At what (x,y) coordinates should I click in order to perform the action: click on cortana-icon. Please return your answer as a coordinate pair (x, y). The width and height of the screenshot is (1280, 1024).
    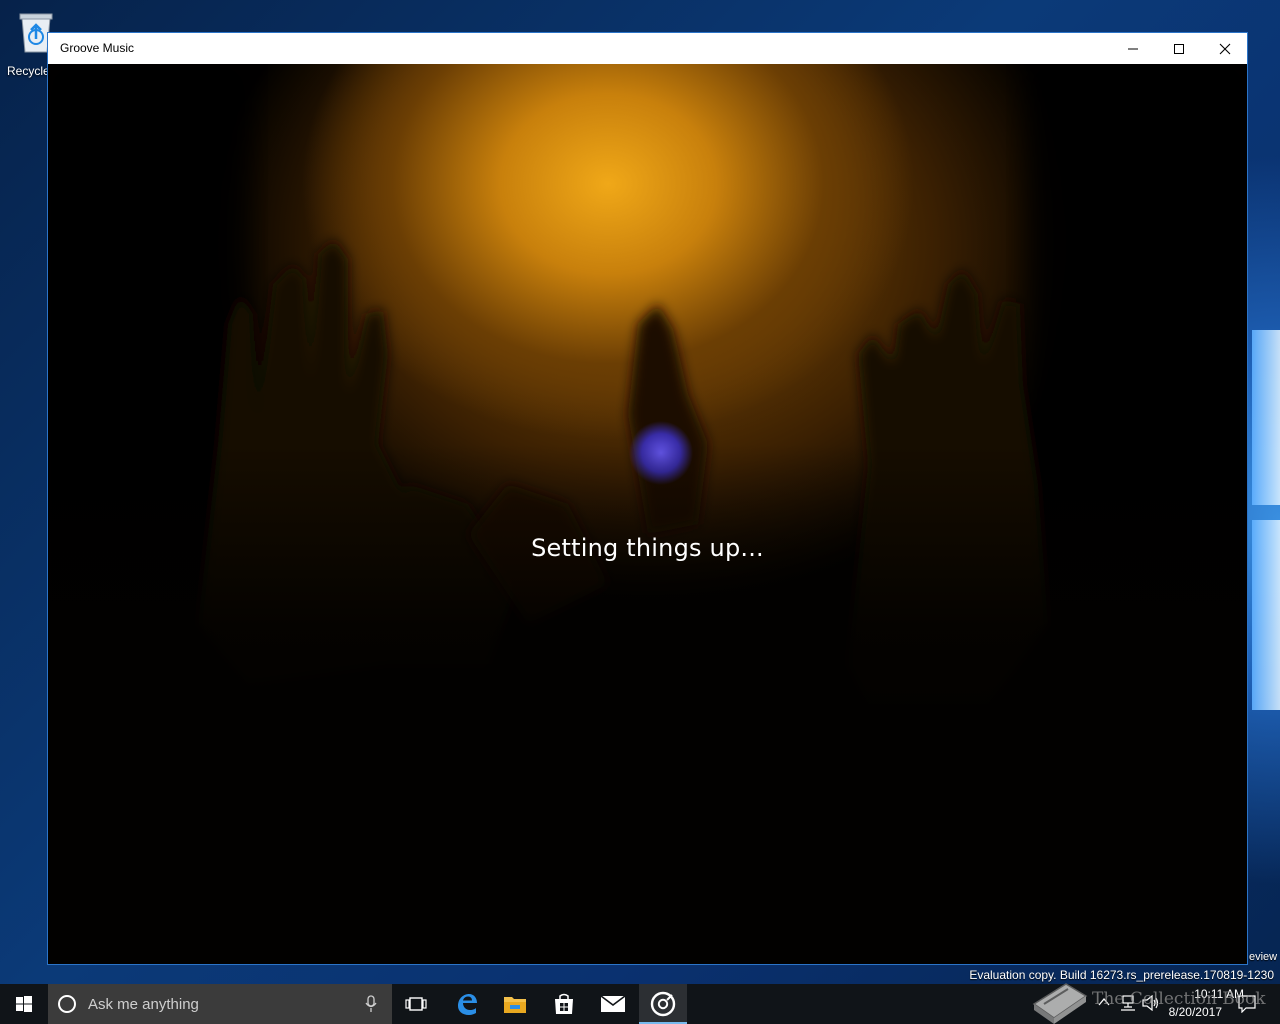
    Looking at the image, I should click on (67, 1004).